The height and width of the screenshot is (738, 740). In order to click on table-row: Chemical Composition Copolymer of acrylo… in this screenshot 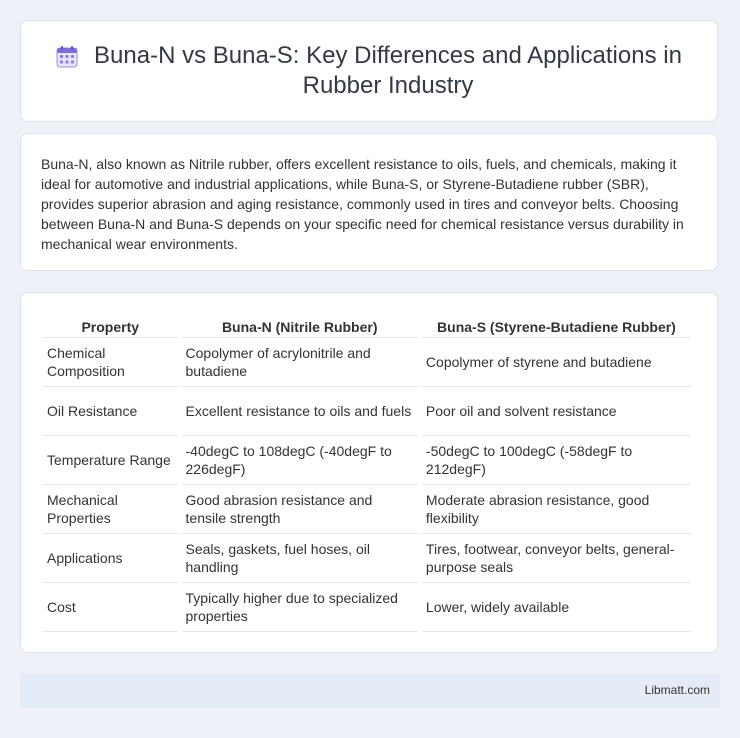, I will do `click(367, 362)`.